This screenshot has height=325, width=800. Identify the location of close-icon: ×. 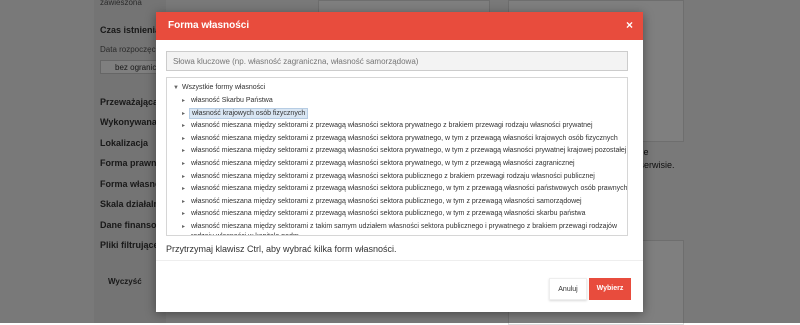
(629, 25).